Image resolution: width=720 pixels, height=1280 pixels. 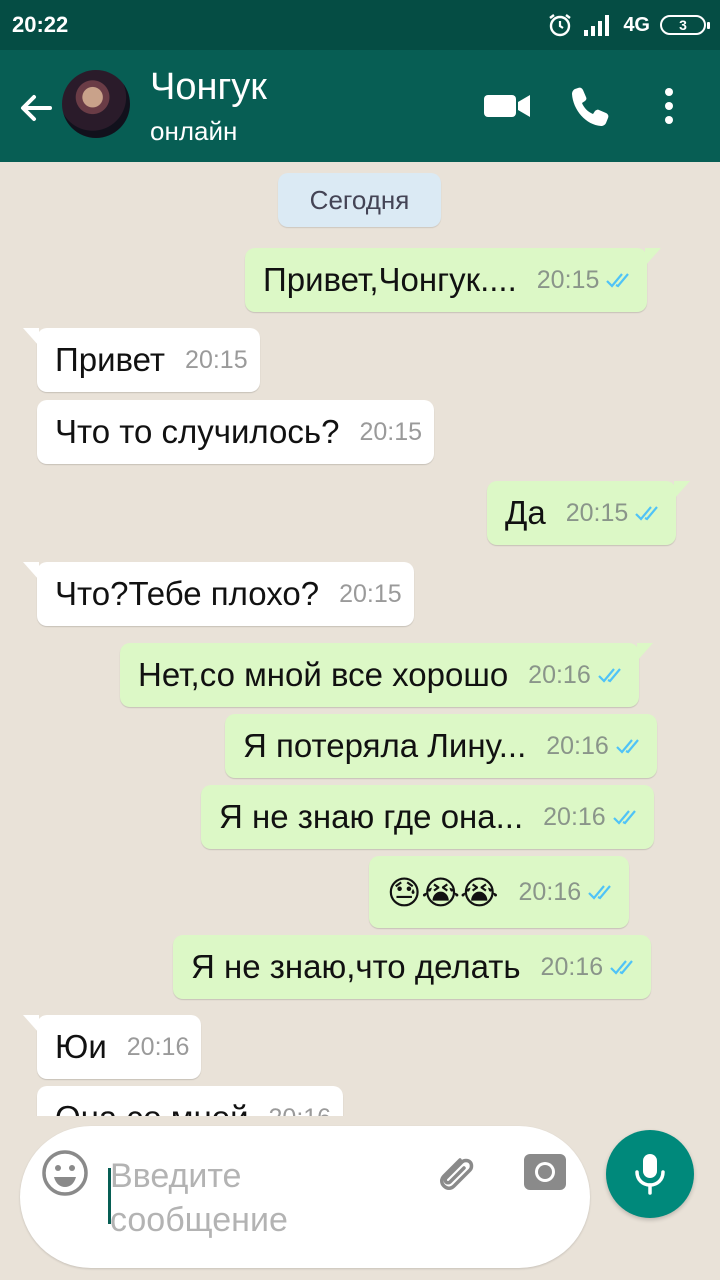 I want to click on status-time: 20:22, so click(x=40, y=24).